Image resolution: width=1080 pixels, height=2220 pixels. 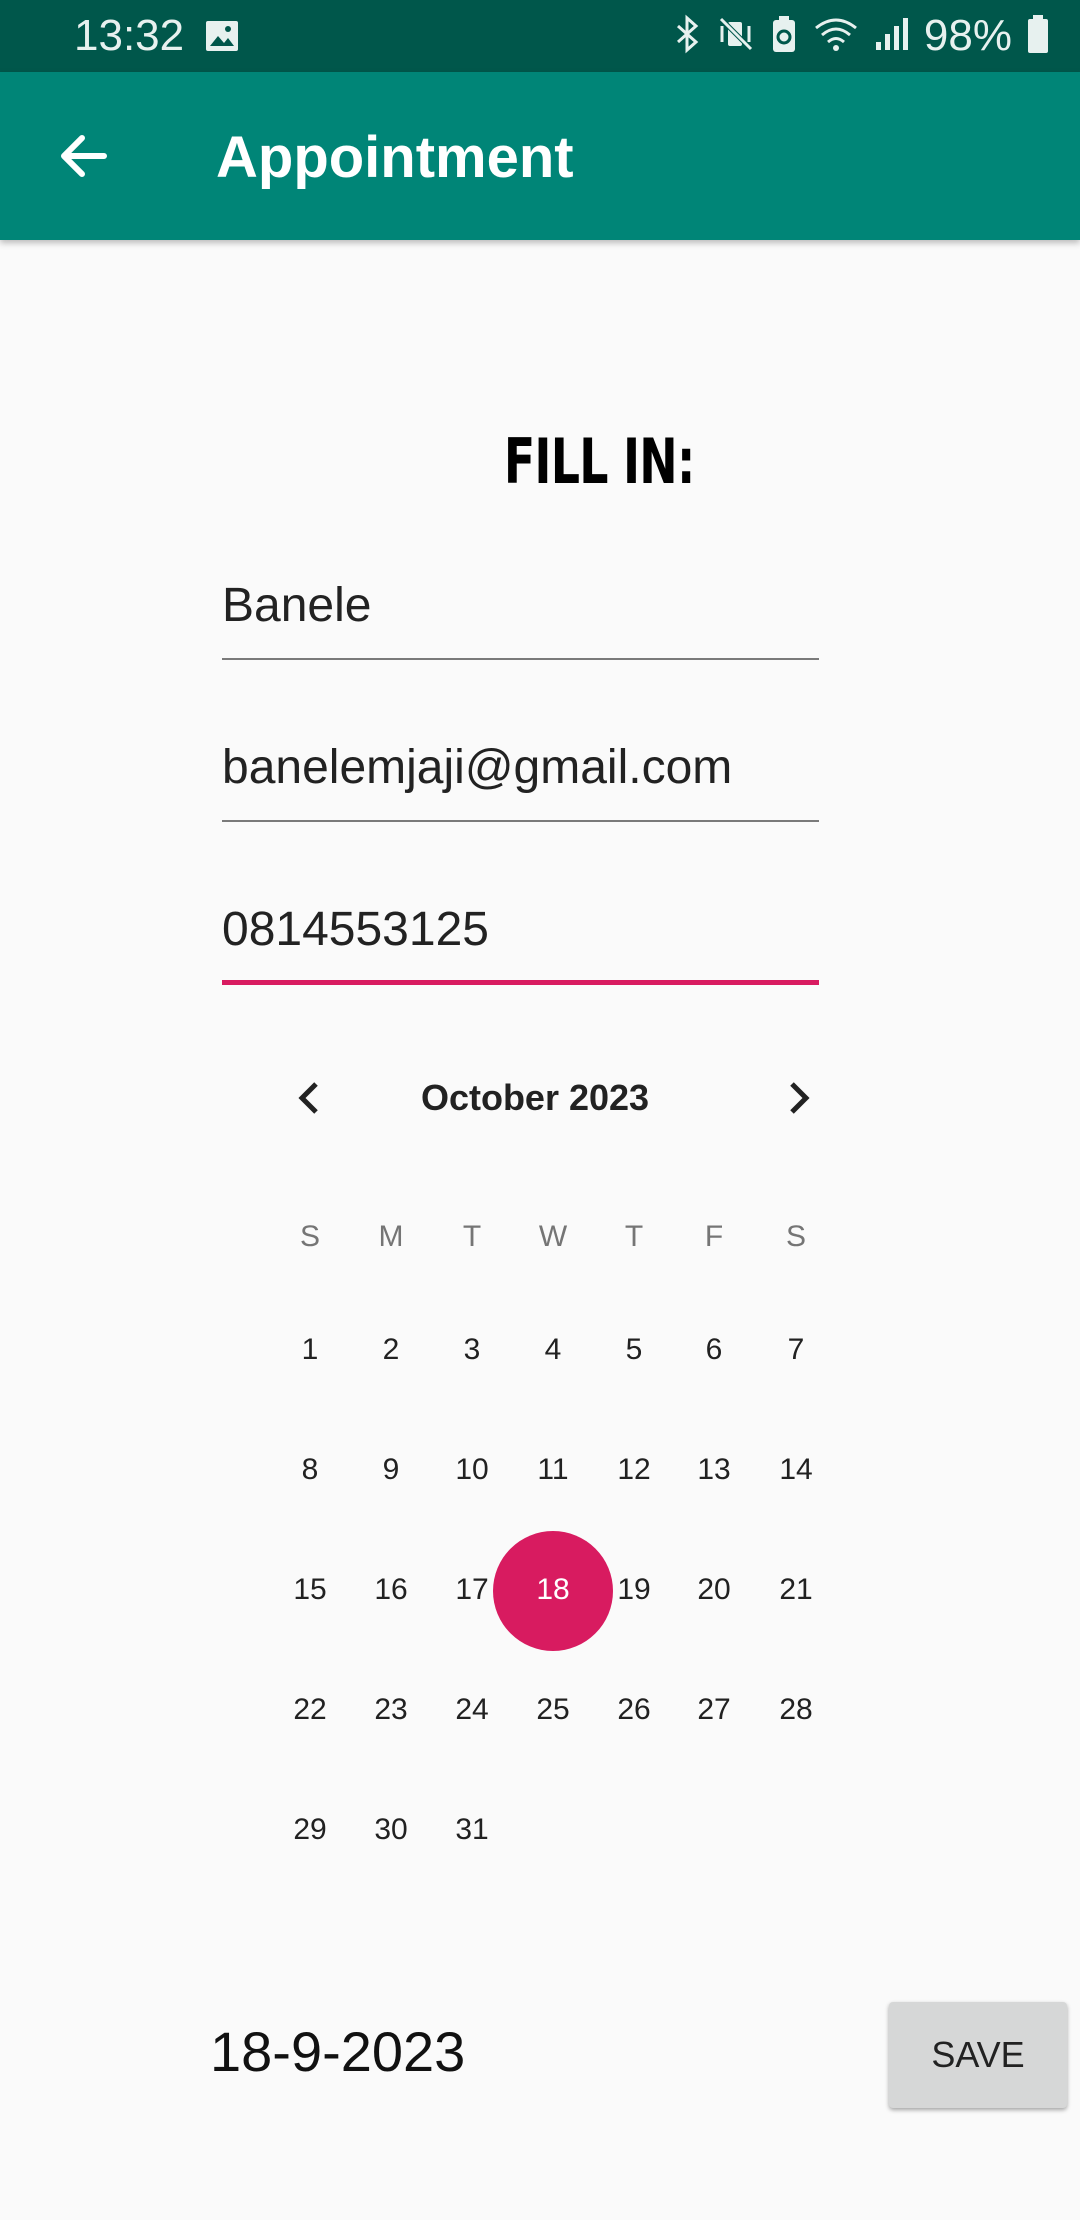 I want to click on status-bar: 13:32 98%, so click(x=540, y=36).